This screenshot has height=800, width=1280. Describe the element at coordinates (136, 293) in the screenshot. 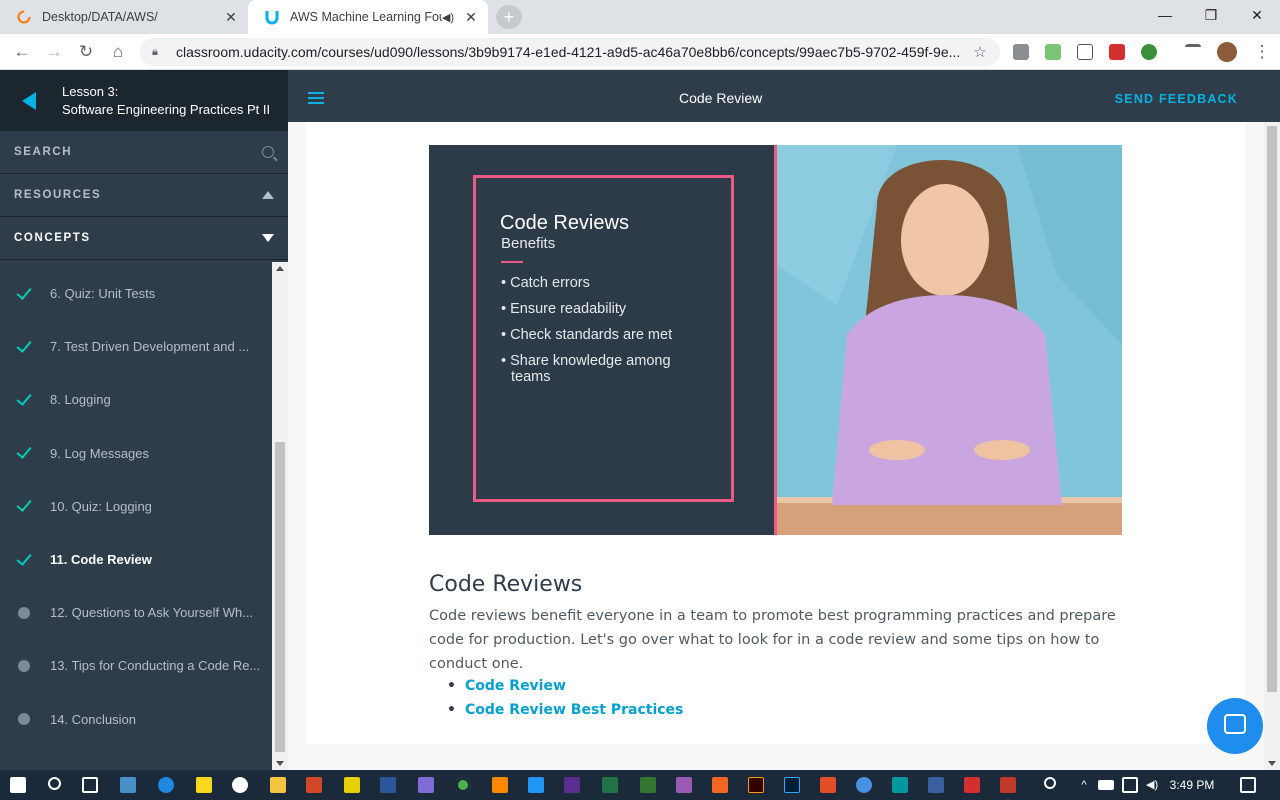

I see `concept-item: 6. Quiz: Unit Tests` at that location.